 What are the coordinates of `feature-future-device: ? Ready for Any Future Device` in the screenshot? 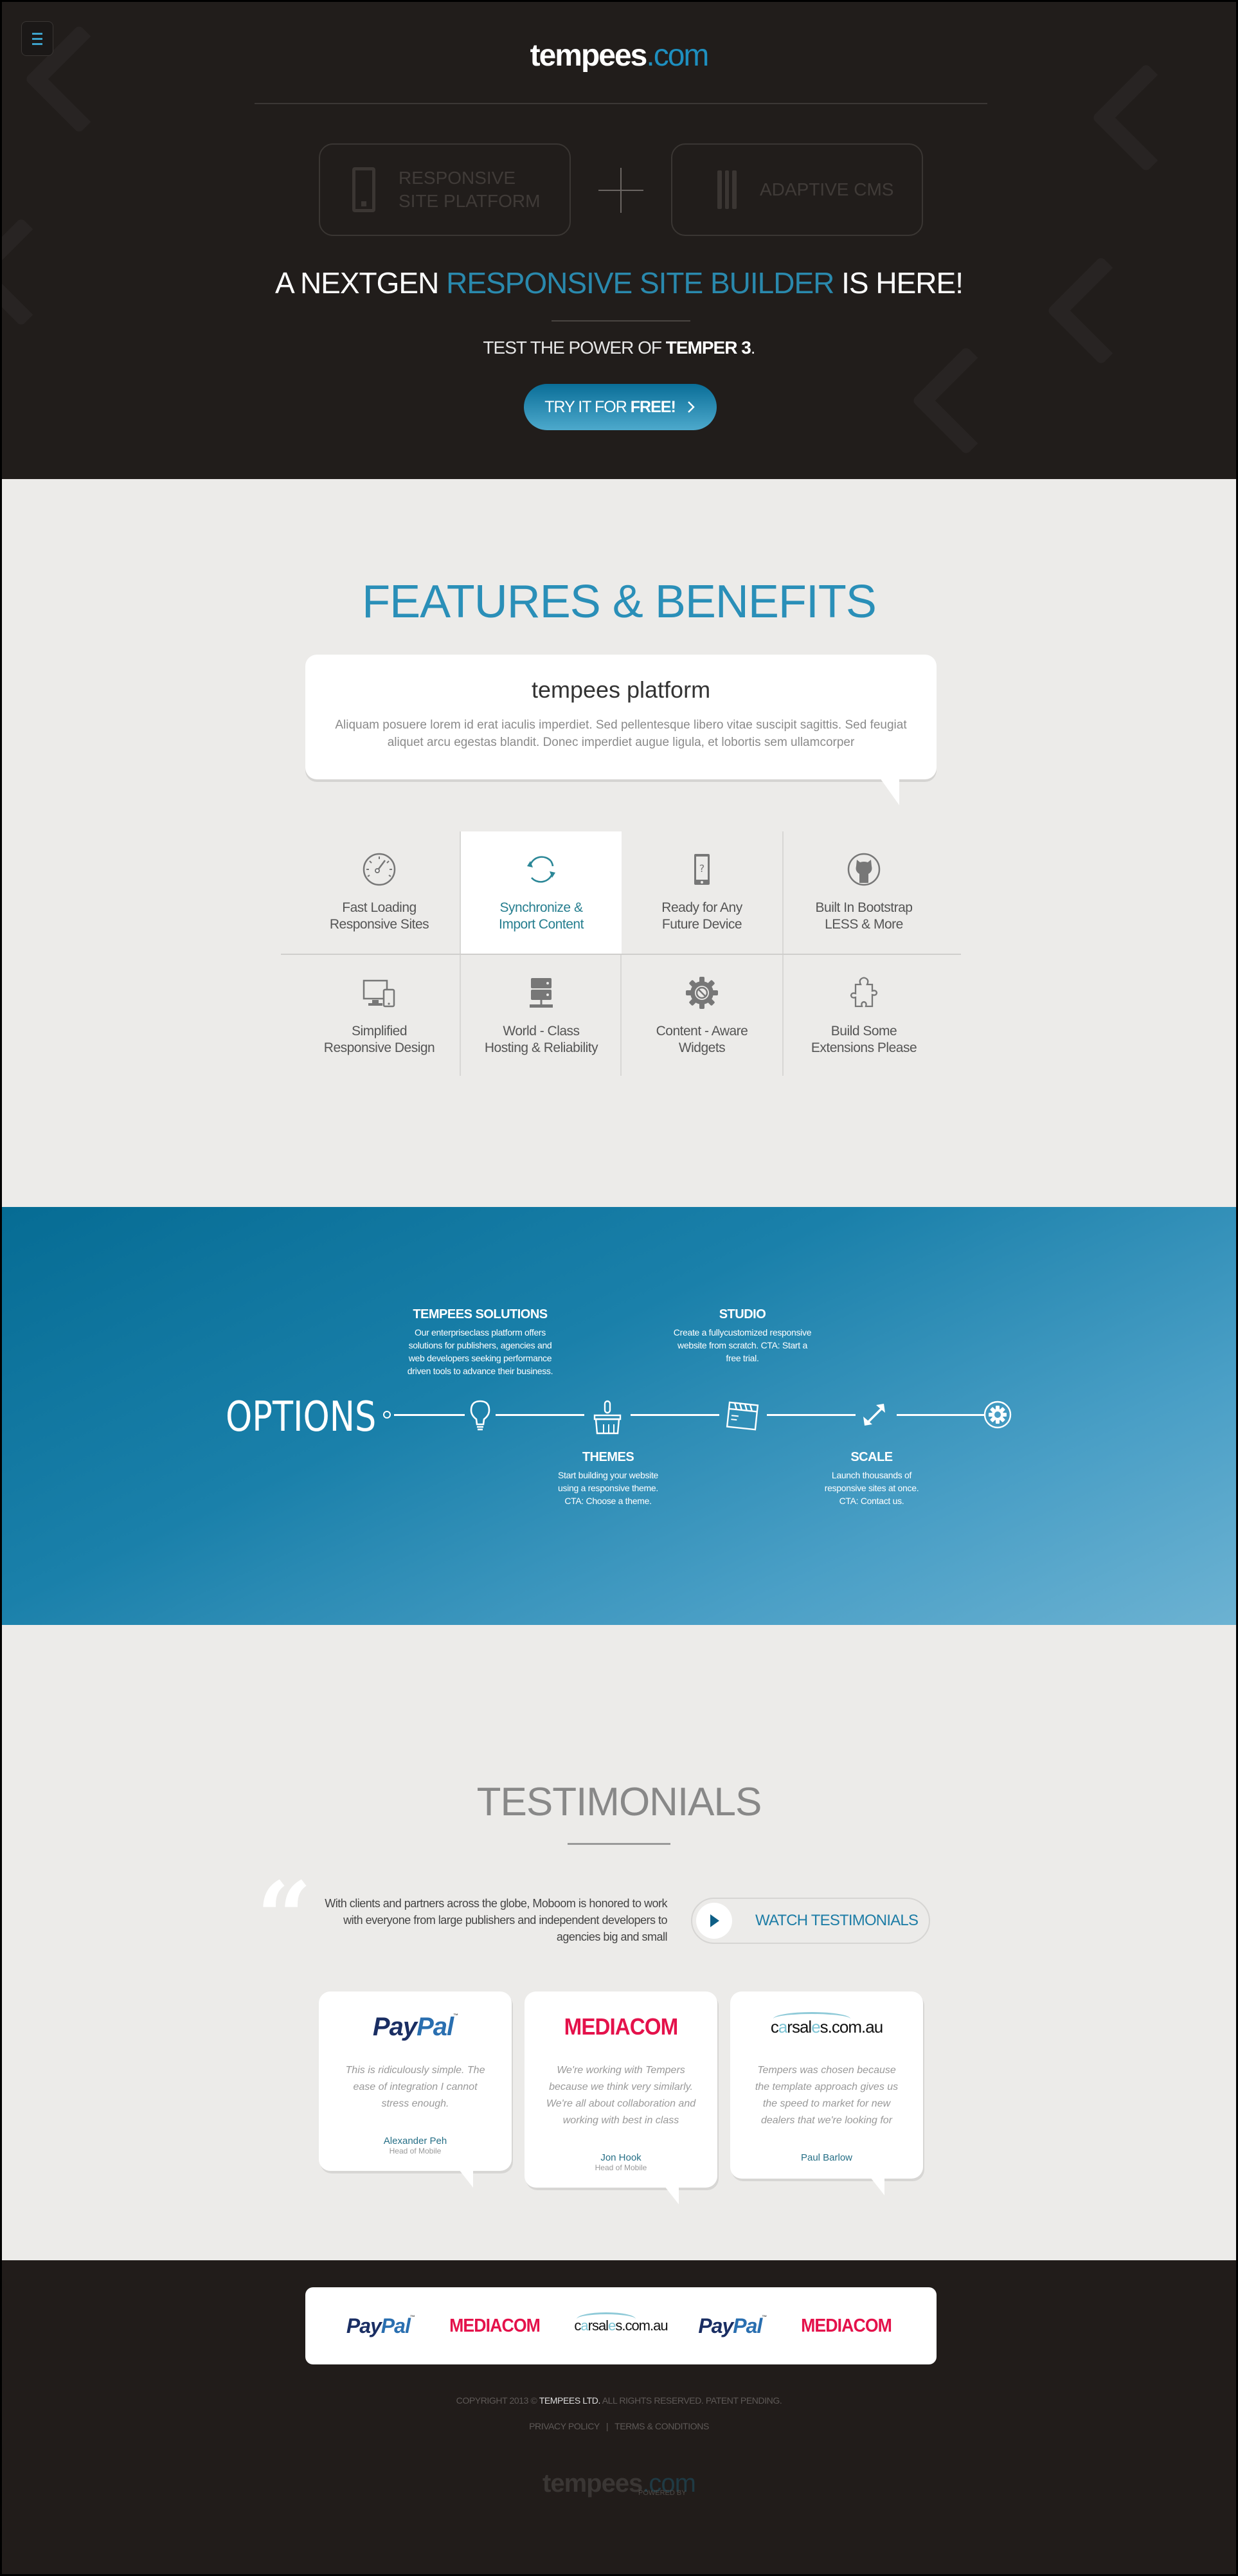 It's located at (702, 892).